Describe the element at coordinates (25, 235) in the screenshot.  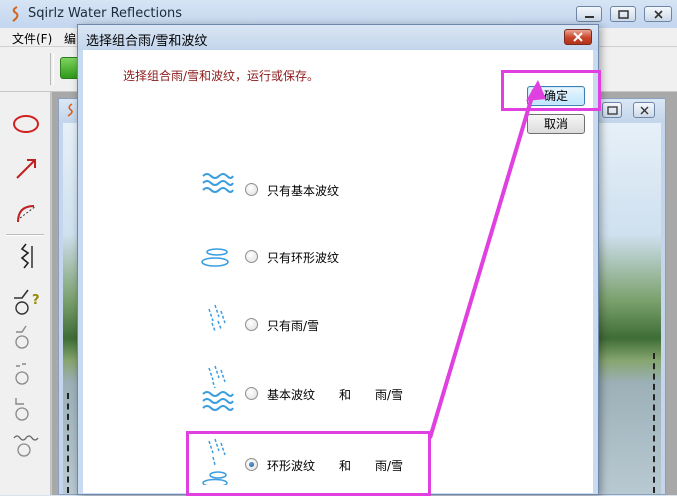
I see `tool-separator` at that location.